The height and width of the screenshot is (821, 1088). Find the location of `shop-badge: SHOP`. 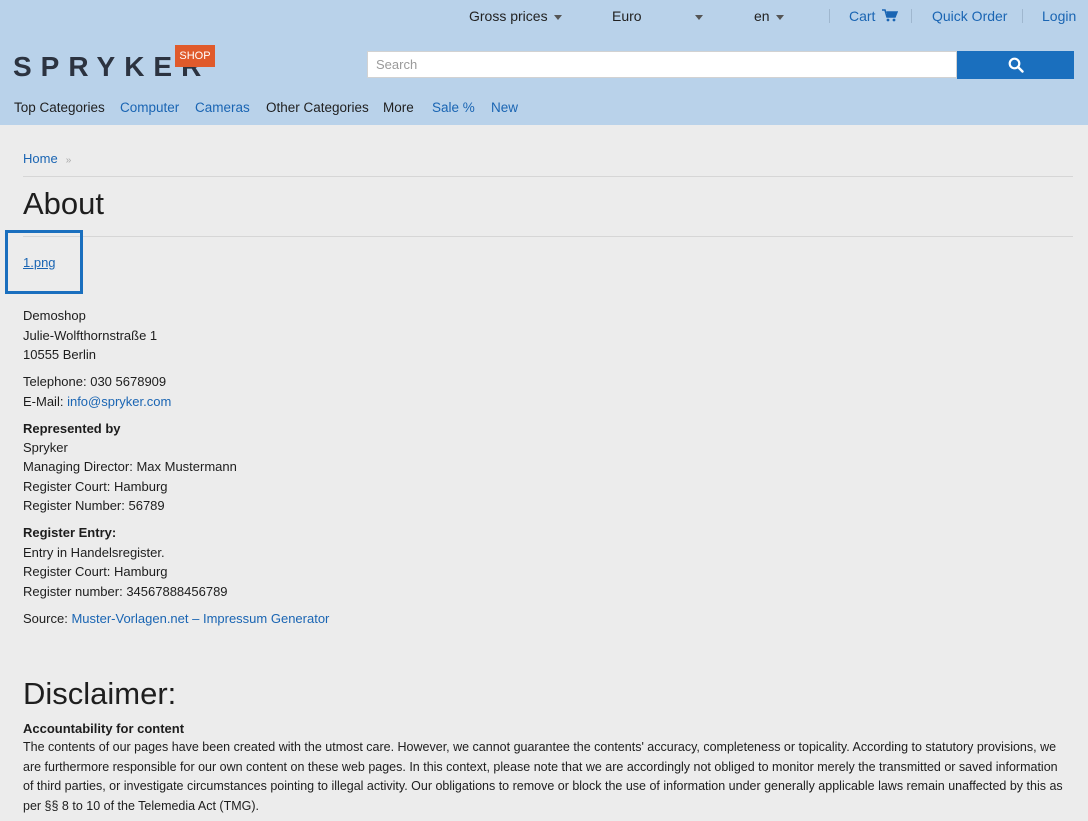

shop-badge: SHOP is located at coordinates (195, 56).